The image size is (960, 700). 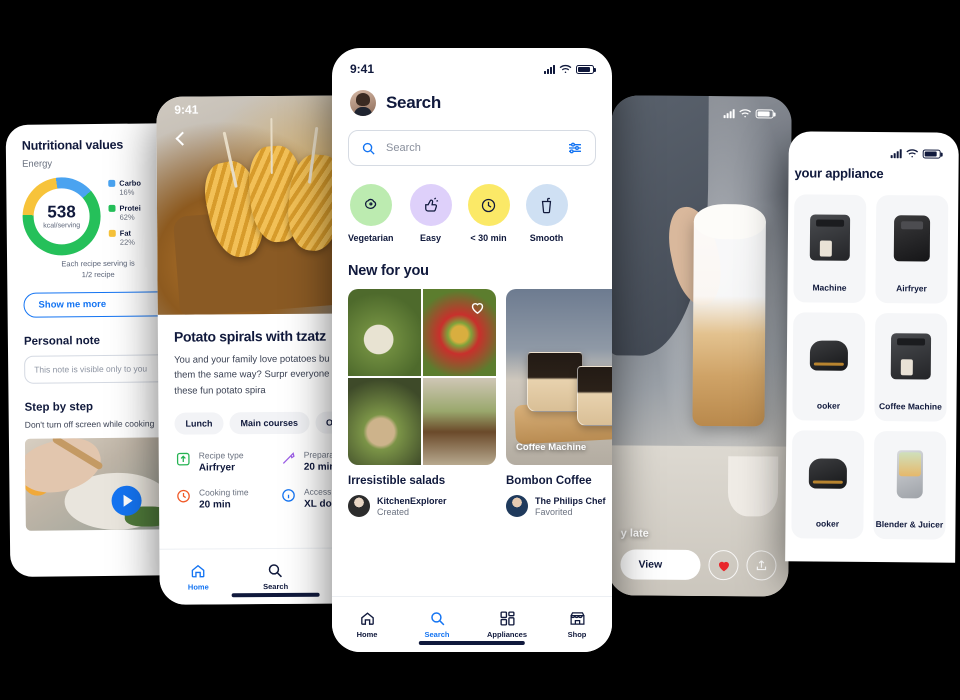 I want to click on appliance-cell: Machine, so click(x=830, y=248).